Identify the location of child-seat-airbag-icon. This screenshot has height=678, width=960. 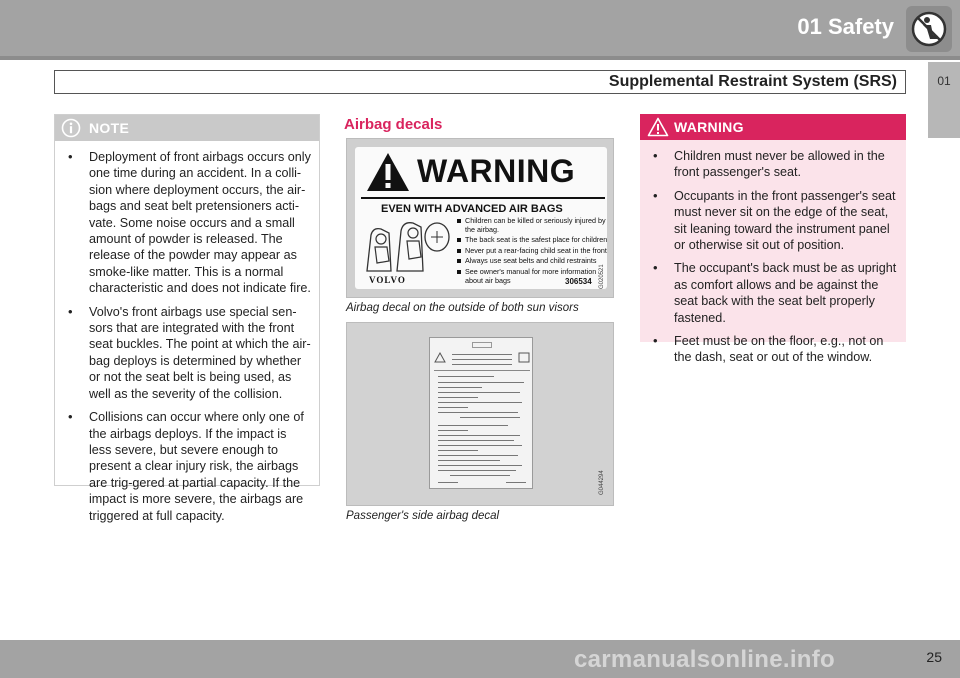
(408, 247).